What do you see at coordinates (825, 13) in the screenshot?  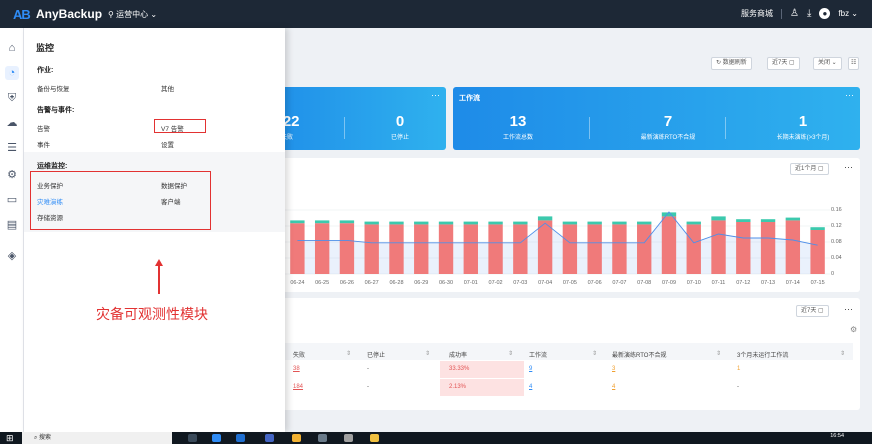 I see `avatar: ●` at bounding box center [825, 13].